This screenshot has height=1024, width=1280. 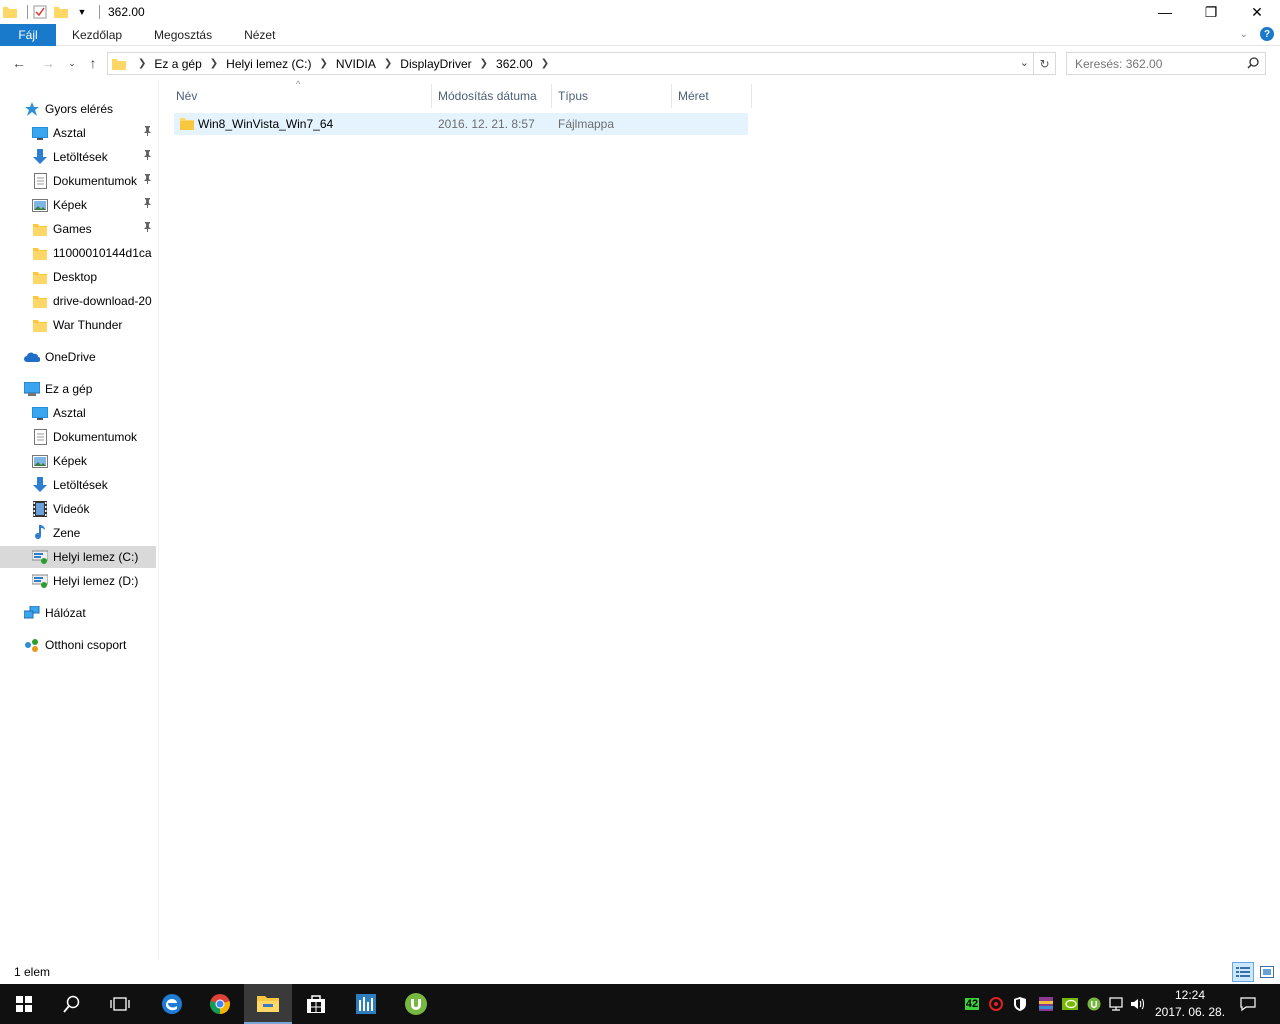 I want to click on action-center-icon, so click(x=1248, y=1004).